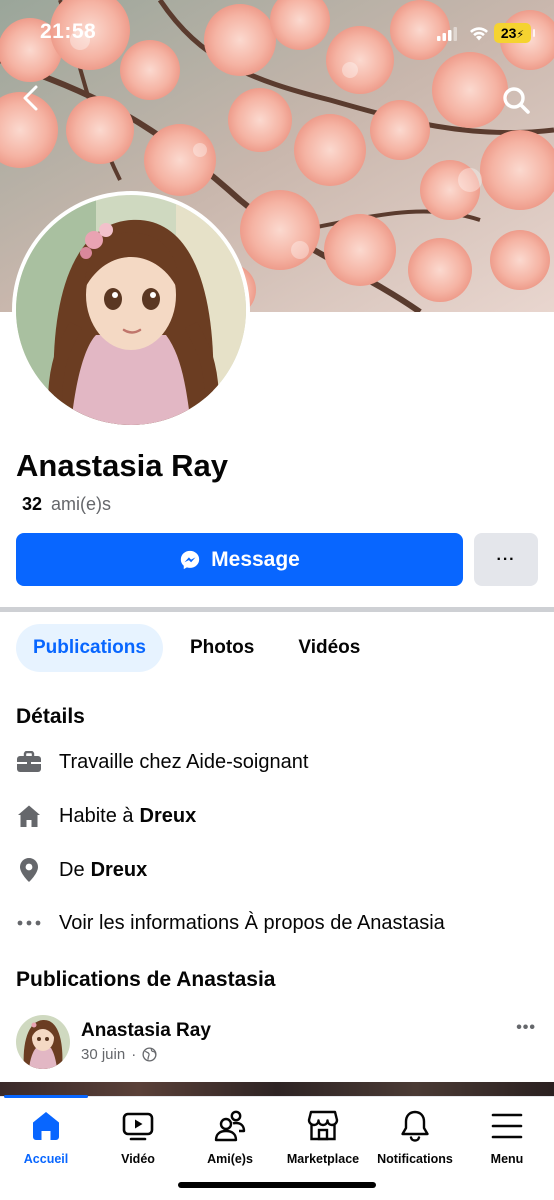 Image resolution: width=554 pixels, height=1200 pixels. What do you see at coordinates (119, 870) in the screenshot?
I see `detail-from-city: Dreux` at bounding box center [119, 870].